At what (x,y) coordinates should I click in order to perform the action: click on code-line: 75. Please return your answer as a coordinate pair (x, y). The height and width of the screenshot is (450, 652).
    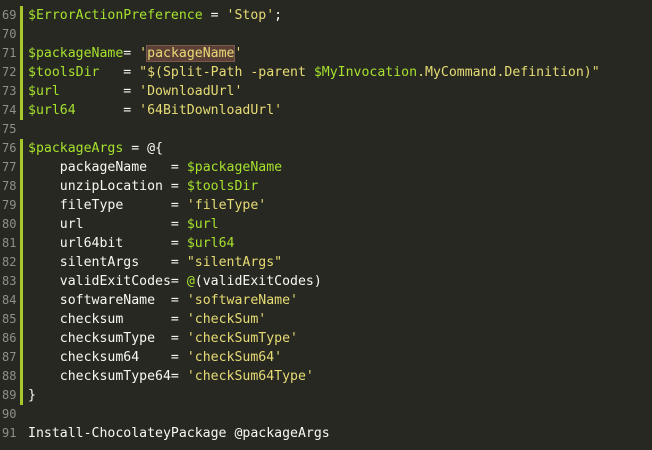
    Looking at the image, I should click on (326, 129).